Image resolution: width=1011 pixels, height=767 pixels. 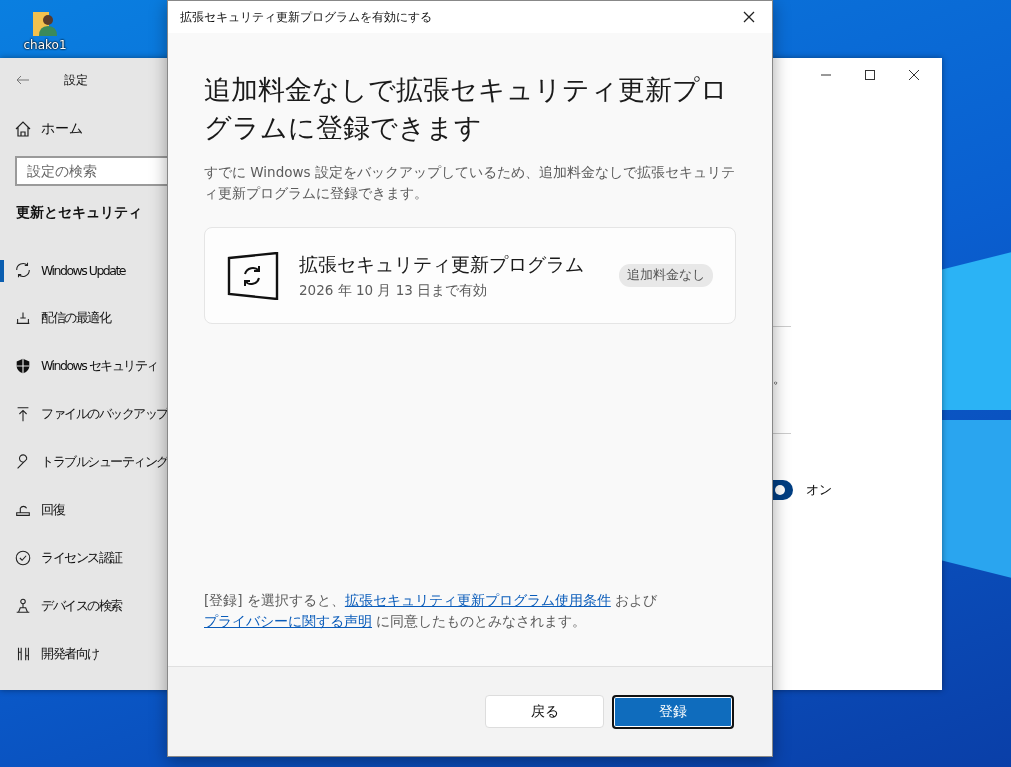 What do you see at coordinates (666, 275) in the screenshot?
I see `price-badge: 追加料金なし` at bounding box center [666, 275].